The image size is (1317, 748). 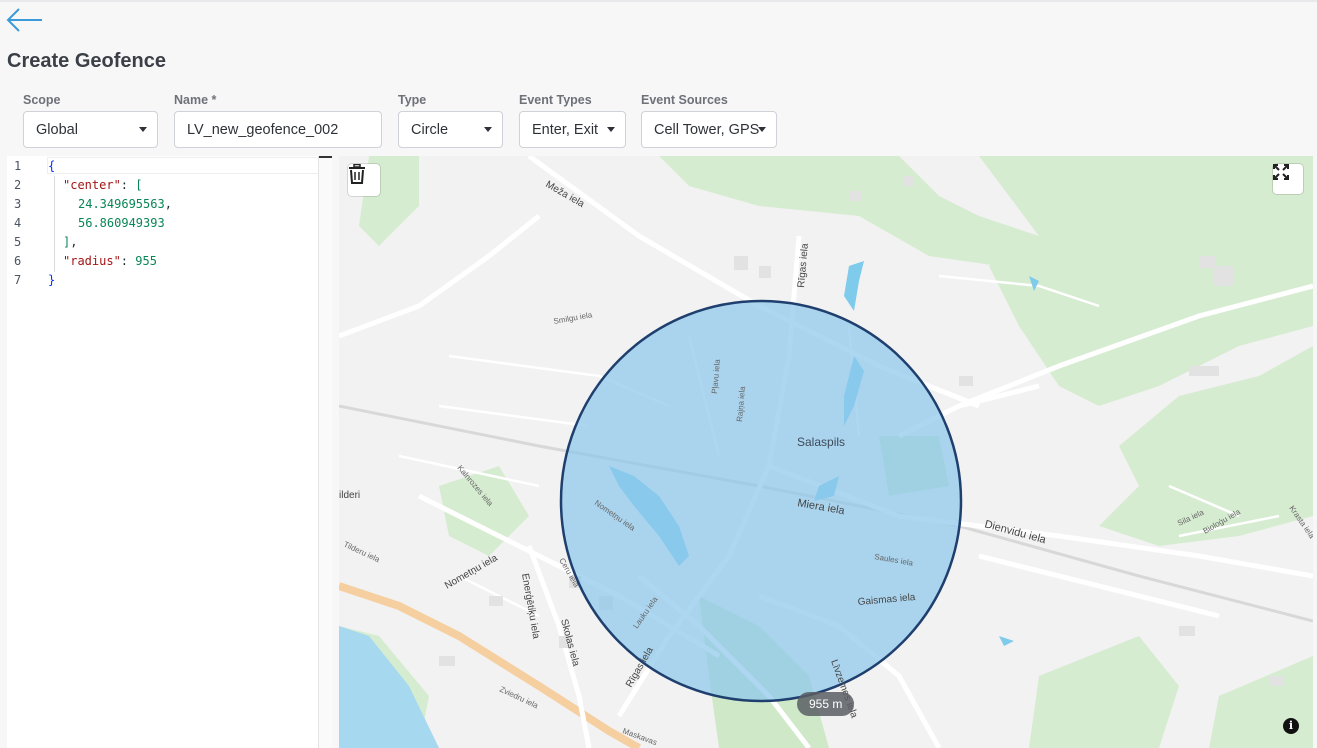 What do you see at coordinates (146, 261) in the screenshot?
I see `code-token: 955` at bounding box center [146, 261].